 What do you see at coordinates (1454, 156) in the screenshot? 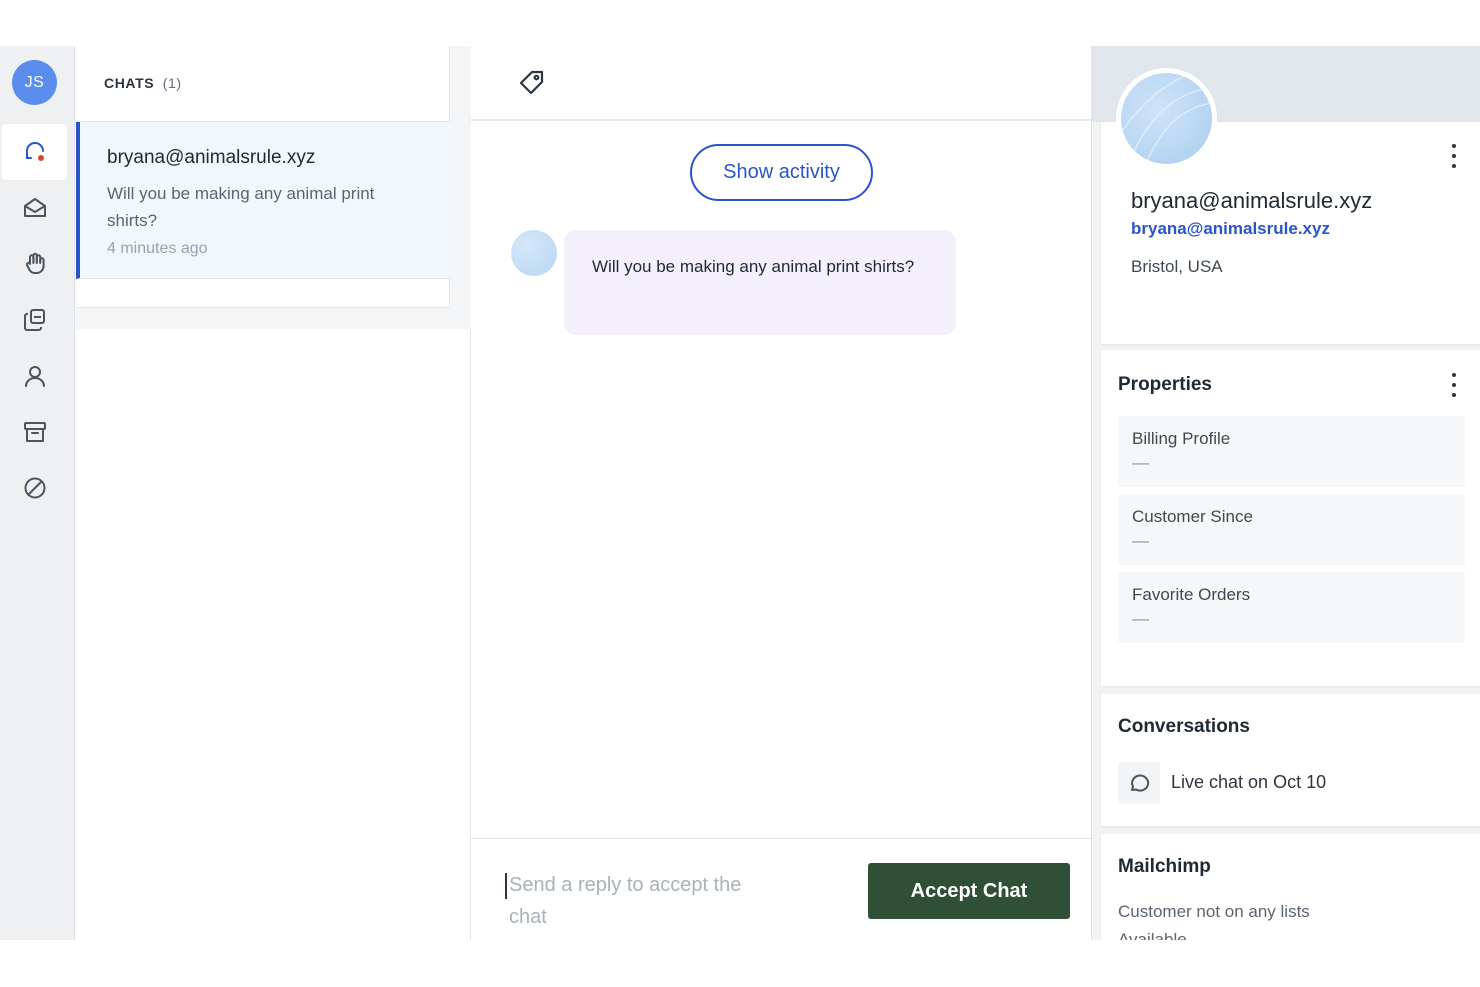
I see `profile-more-icon` at bounding box center [1454, 156].